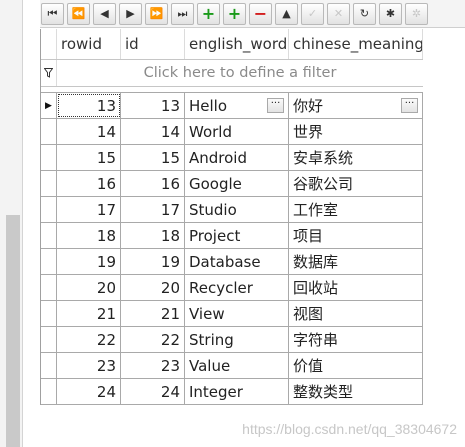 This screenshot has width=465, height=447. Describe the element at coordinates (237, 105) in the screenshot. I see `cell-english-word: Hello ···` at that location.